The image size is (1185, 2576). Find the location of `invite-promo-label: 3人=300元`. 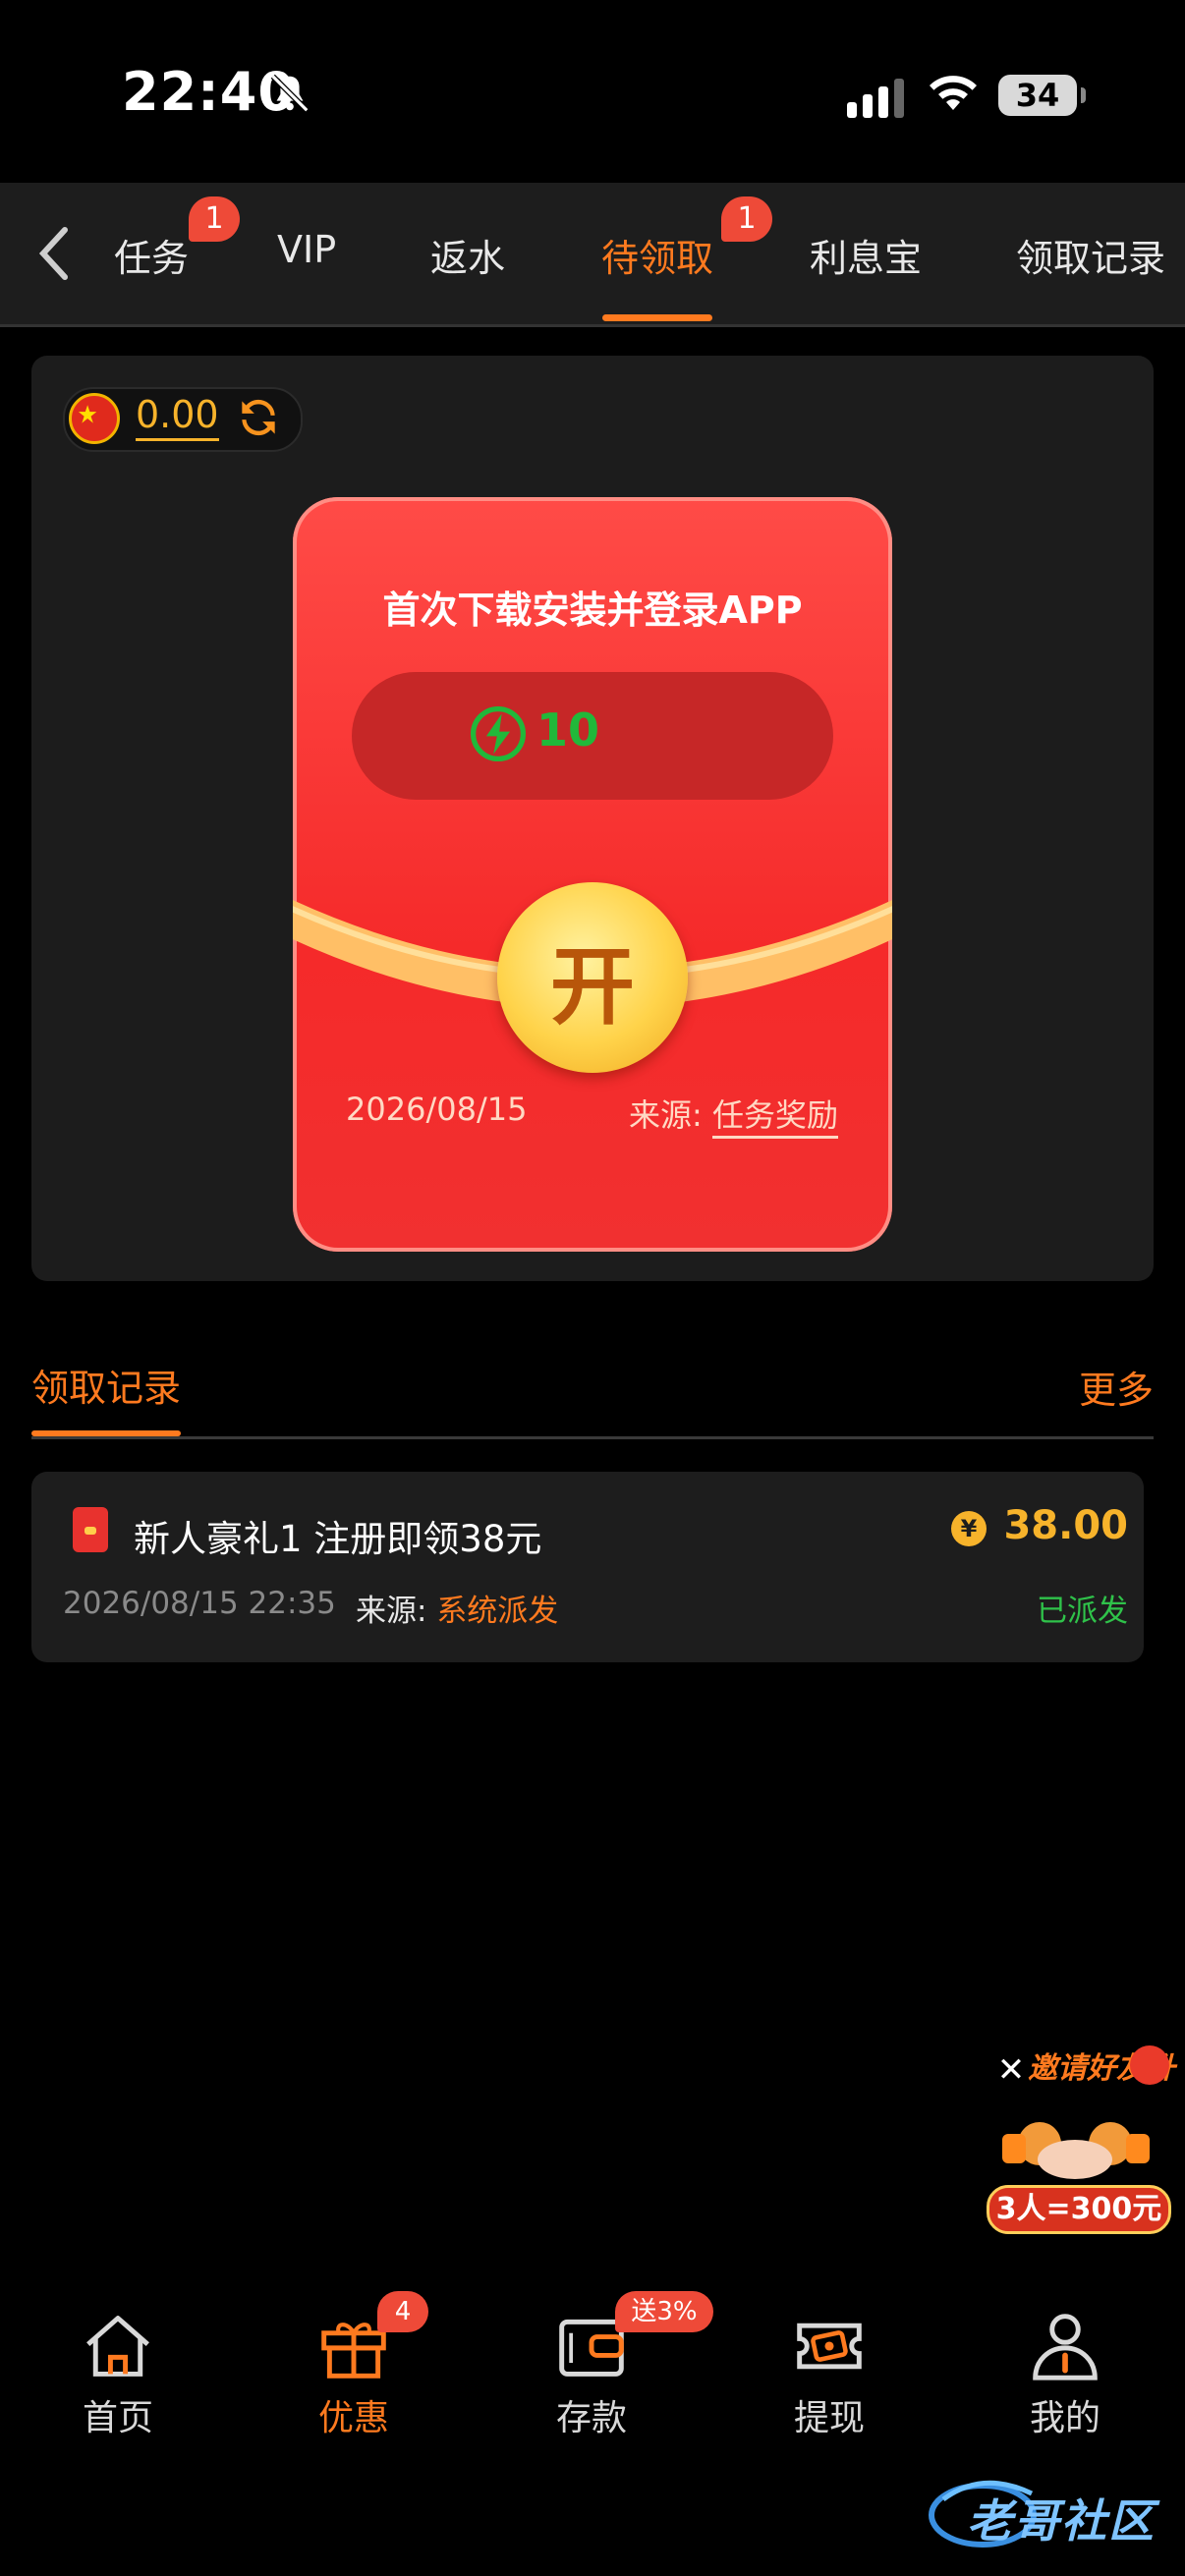

invite-promo-label: 3人=300元 is located at coordinates (1079, 2209).